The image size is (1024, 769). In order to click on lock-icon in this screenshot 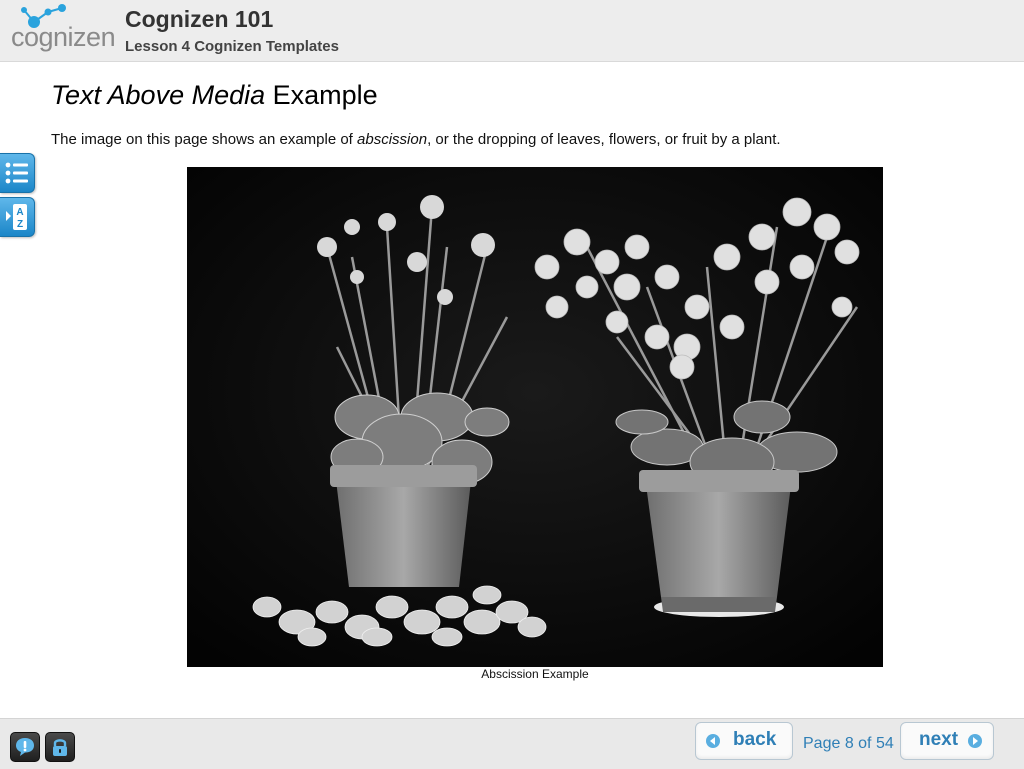, I will do `click(60, 747)`.